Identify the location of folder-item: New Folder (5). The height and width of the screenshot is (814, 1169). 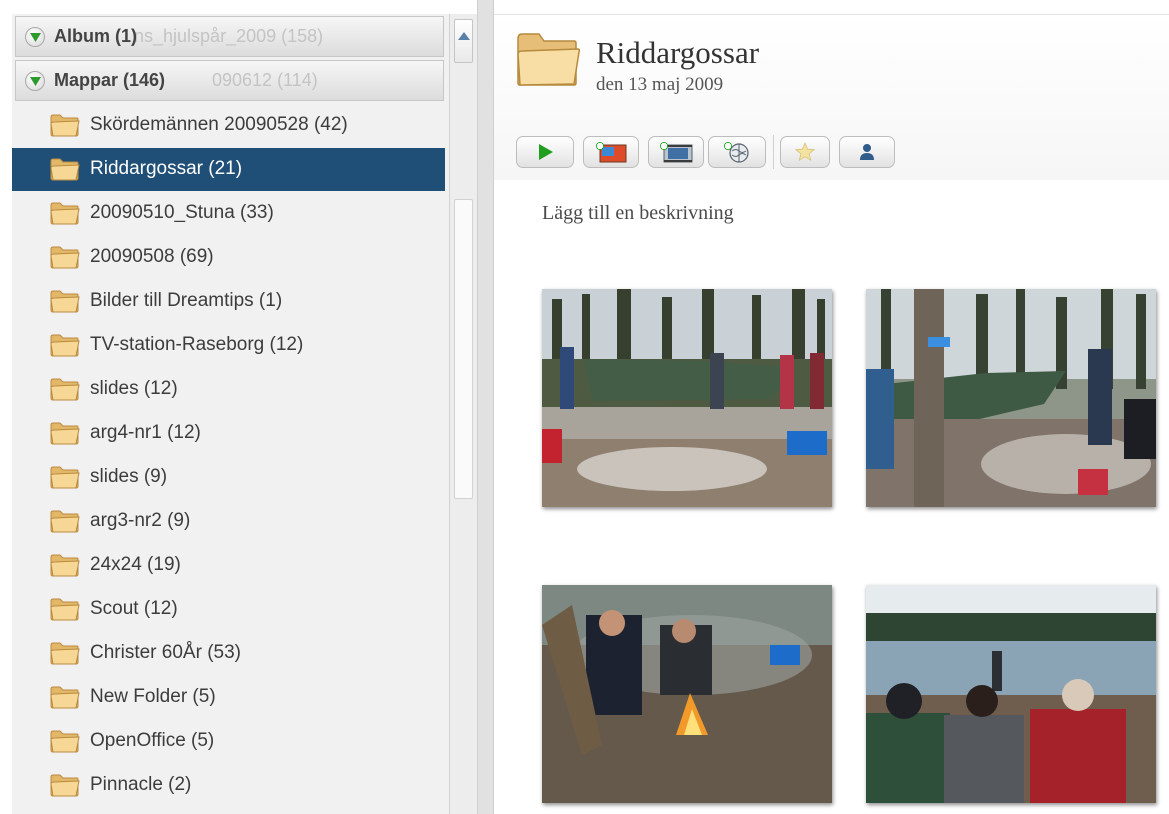
(228, 697).